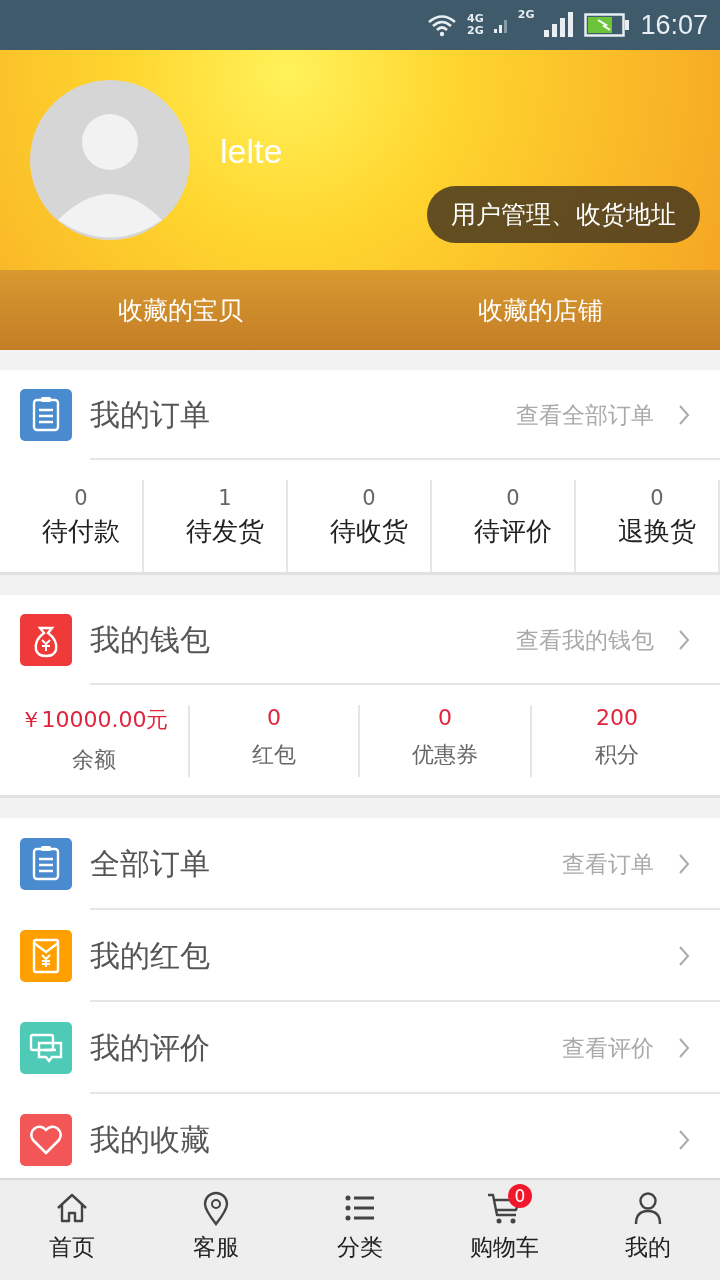 This screenshot has height=1280, width=720. I want to click on menu-item: 我的红包, so click(384, 956).